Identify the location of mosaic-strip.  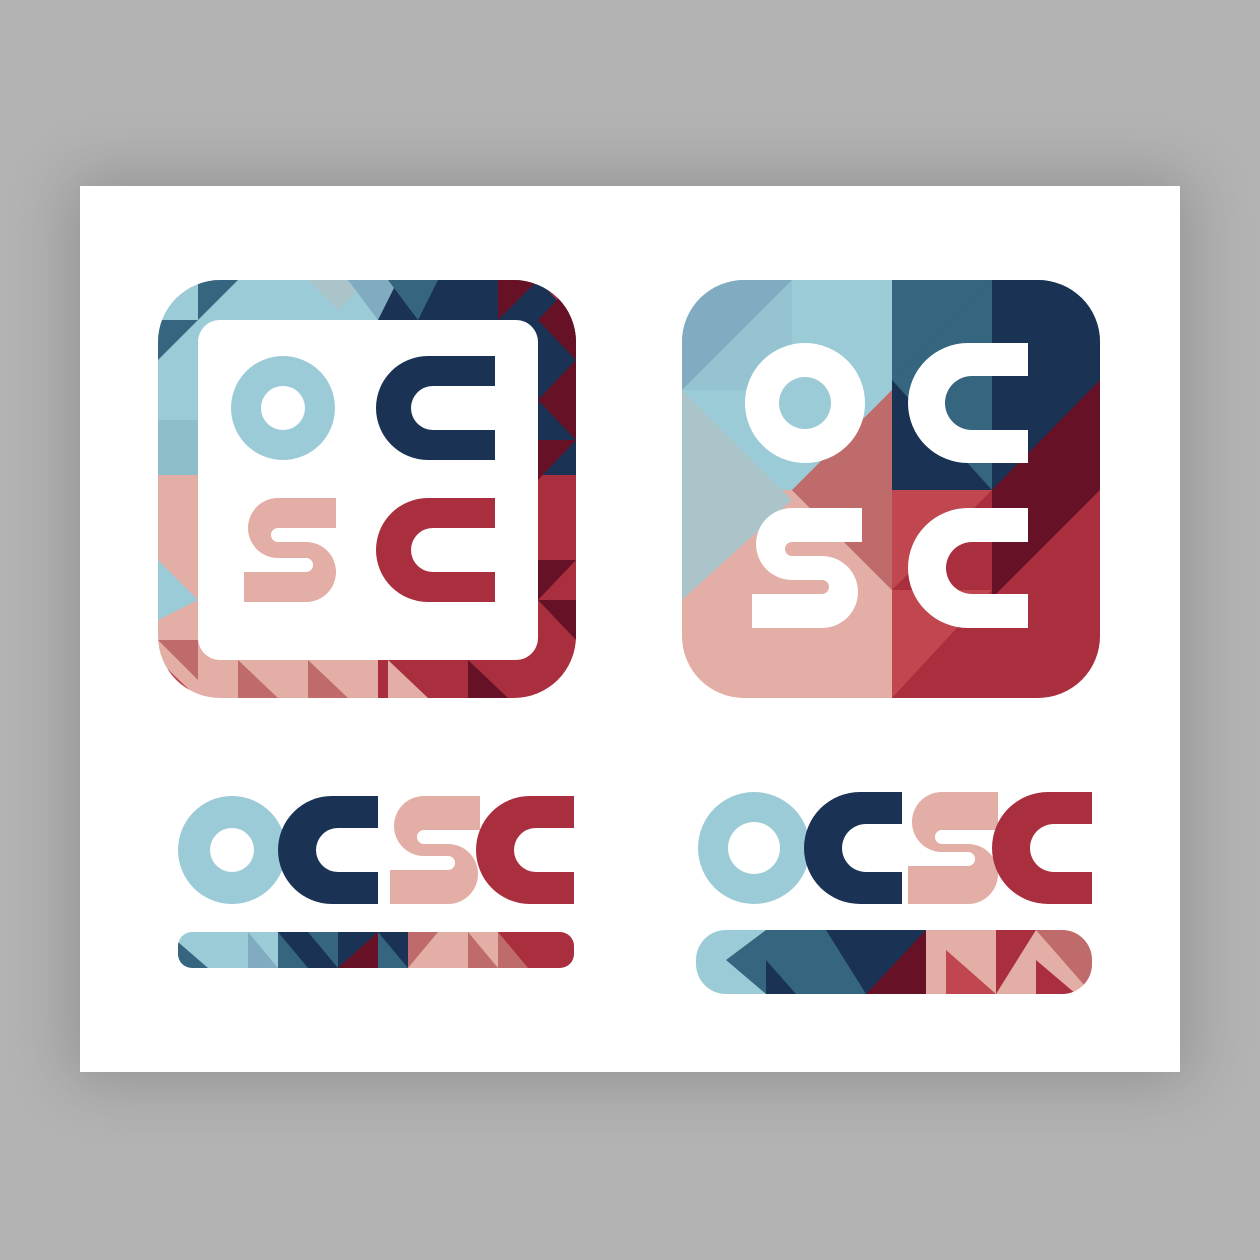
(376, 950).